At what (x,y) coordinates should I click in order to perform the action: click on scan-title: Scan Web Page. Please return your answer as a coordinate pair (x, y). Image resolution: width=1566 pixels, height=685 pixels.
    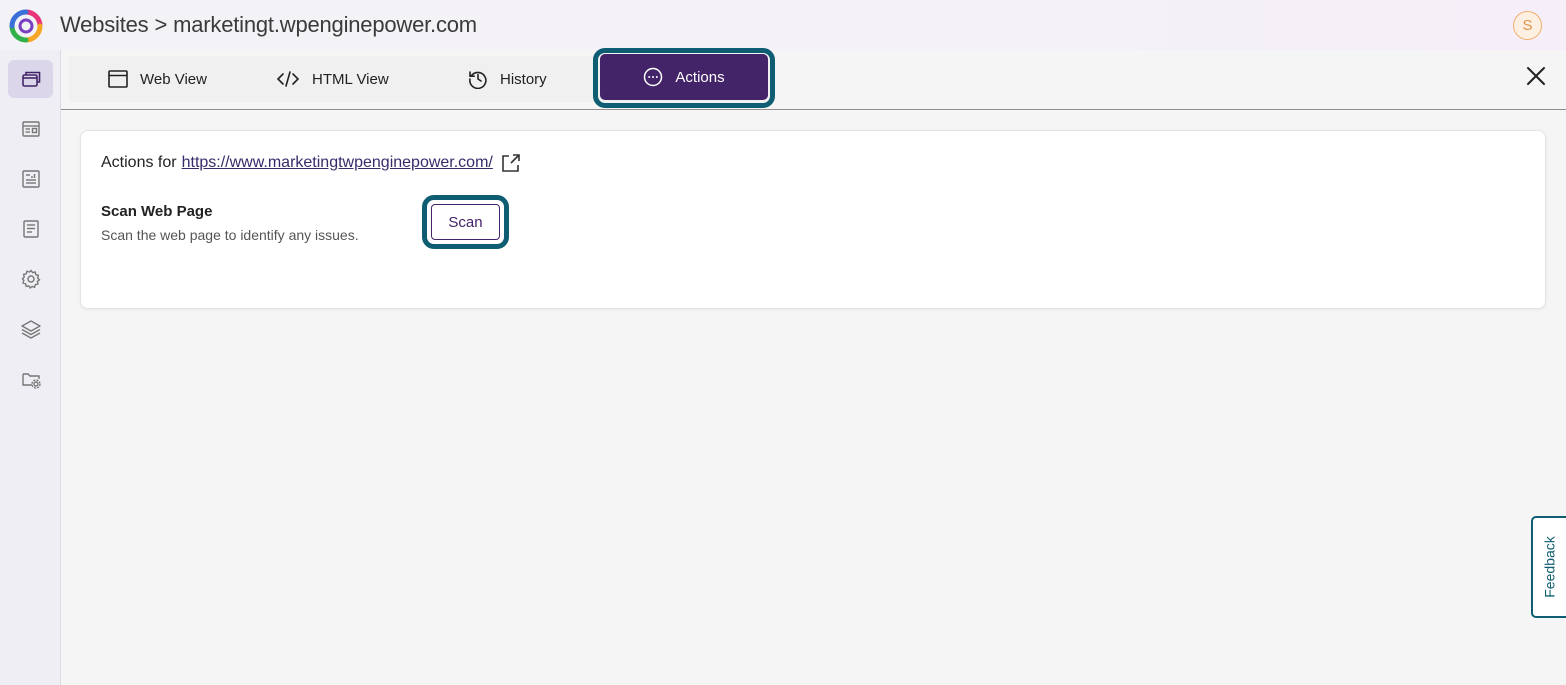
    Looking at the image, I should click on (157, 211).